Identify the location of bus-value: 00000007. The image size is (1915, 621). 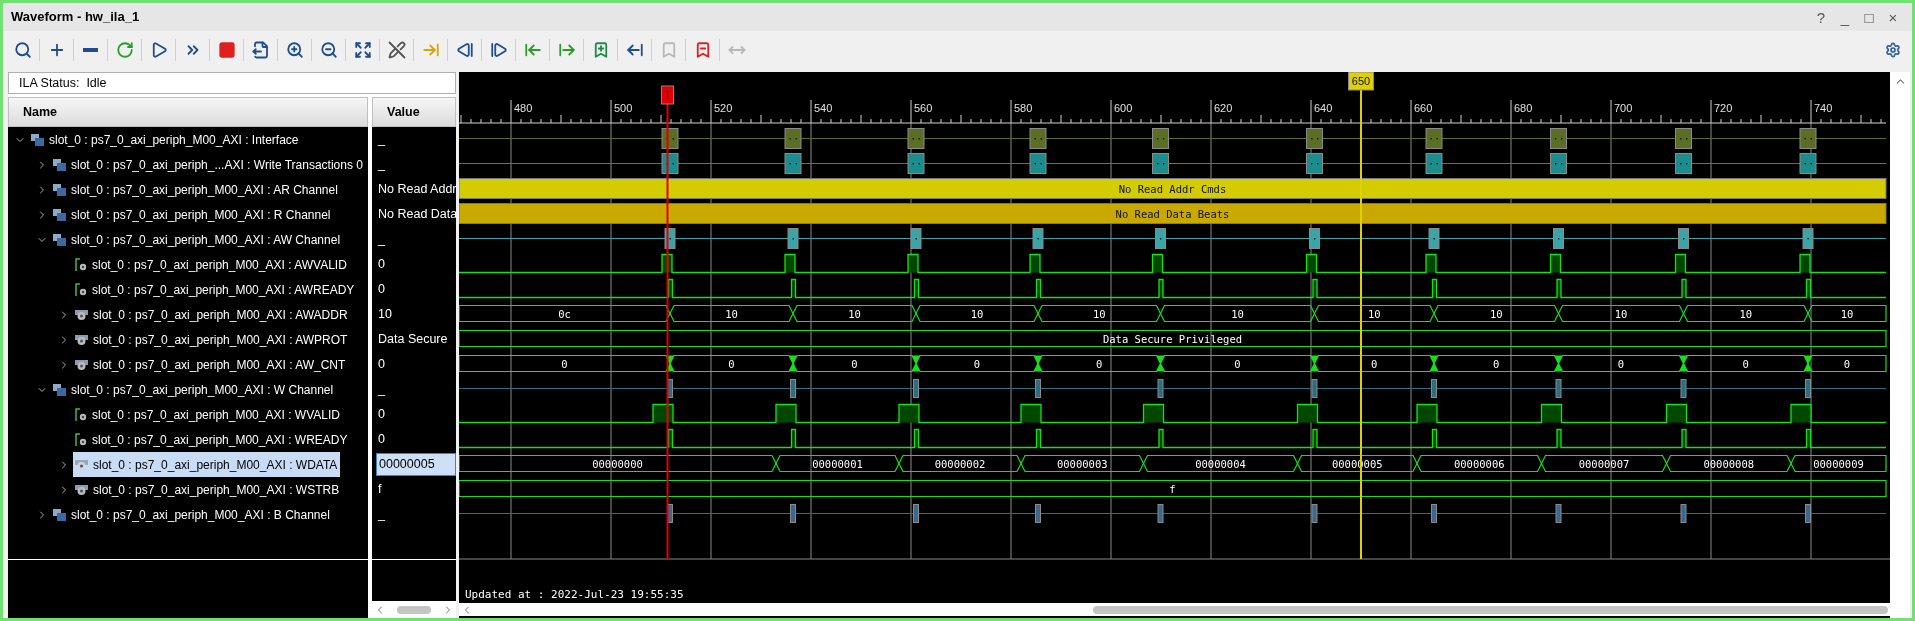
(1604, 463).